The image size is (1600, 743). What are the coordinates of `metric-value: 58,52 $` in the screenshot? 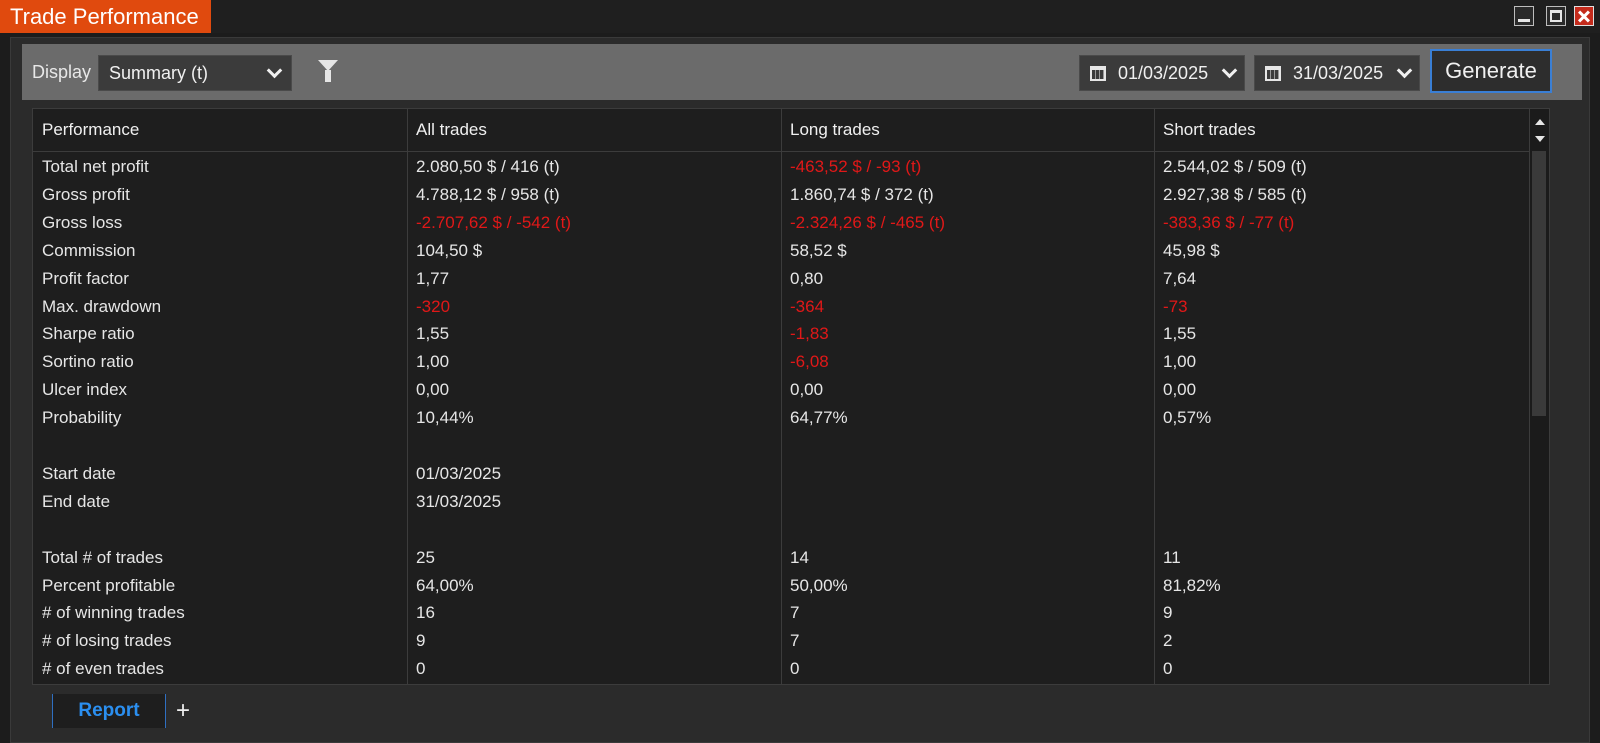 It's located at (818, 250).